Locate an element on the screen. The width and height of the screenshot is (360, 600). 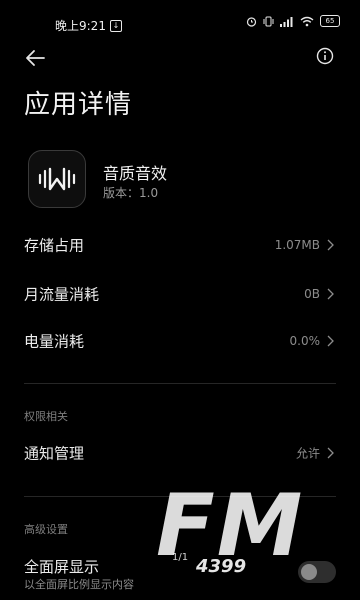
watermark-logo: FM 4399 is located at coordinates (240, 533).